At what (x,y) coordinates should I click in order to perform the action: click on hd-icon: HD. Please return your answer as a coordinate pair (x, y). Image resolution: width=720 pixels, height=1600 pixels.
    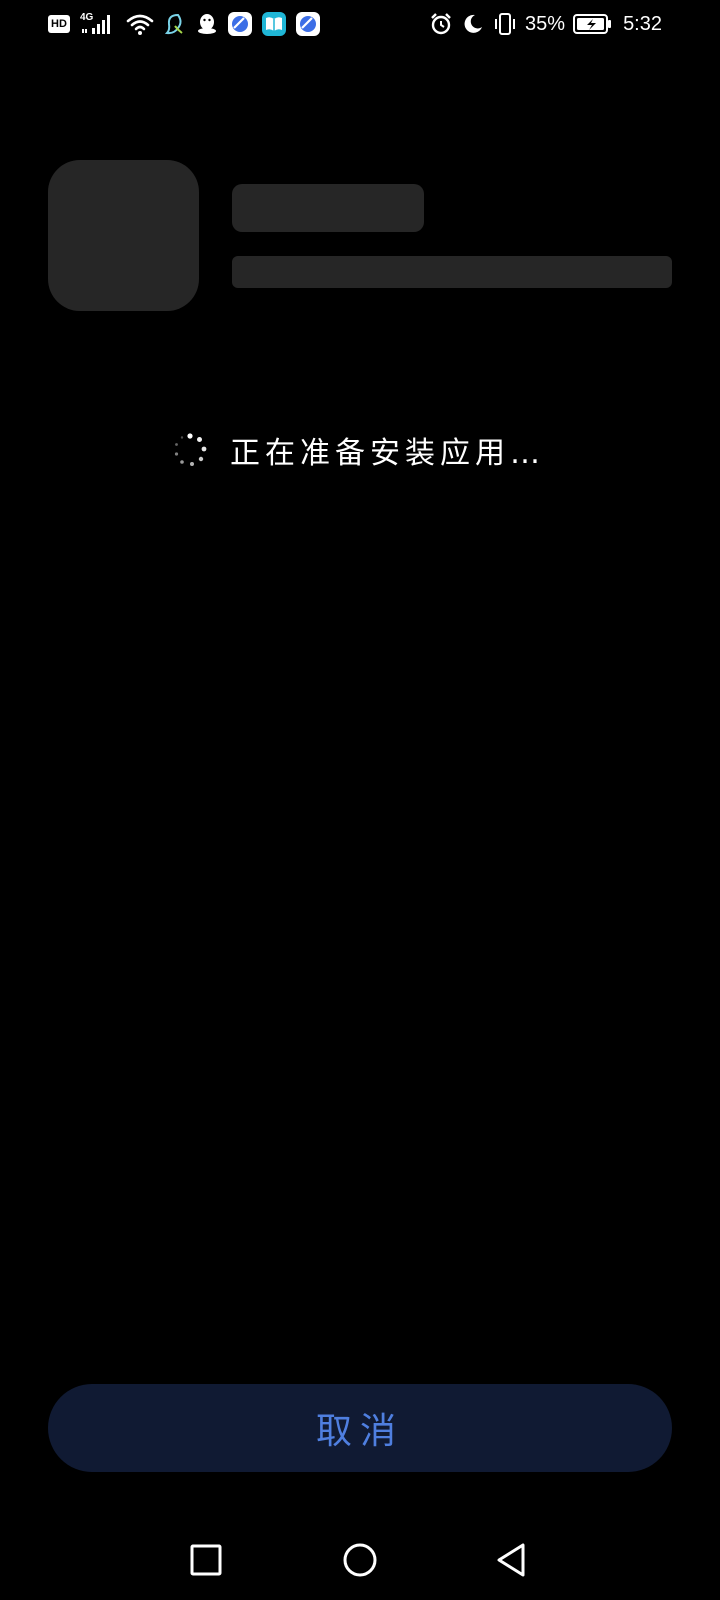
    Looking at the image, I should click on (59, 24).